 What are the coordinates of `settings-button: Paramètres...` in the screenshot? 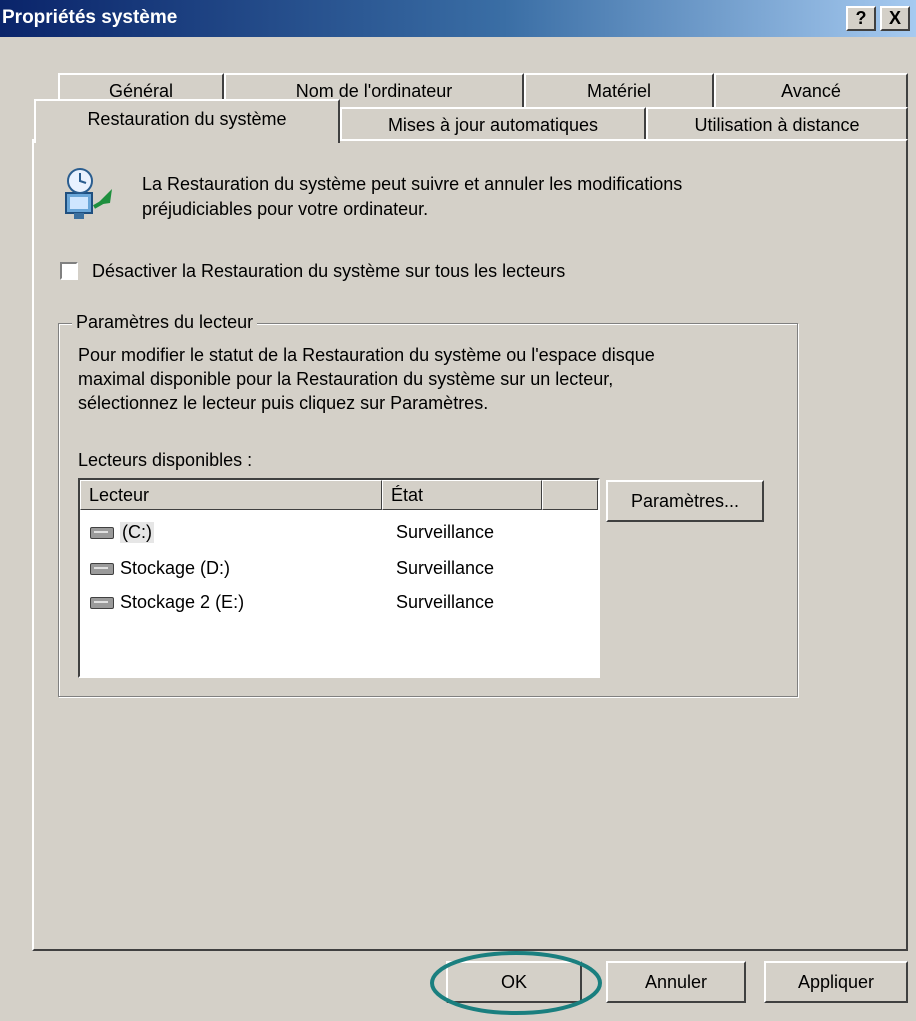 It's located at (685, 501).